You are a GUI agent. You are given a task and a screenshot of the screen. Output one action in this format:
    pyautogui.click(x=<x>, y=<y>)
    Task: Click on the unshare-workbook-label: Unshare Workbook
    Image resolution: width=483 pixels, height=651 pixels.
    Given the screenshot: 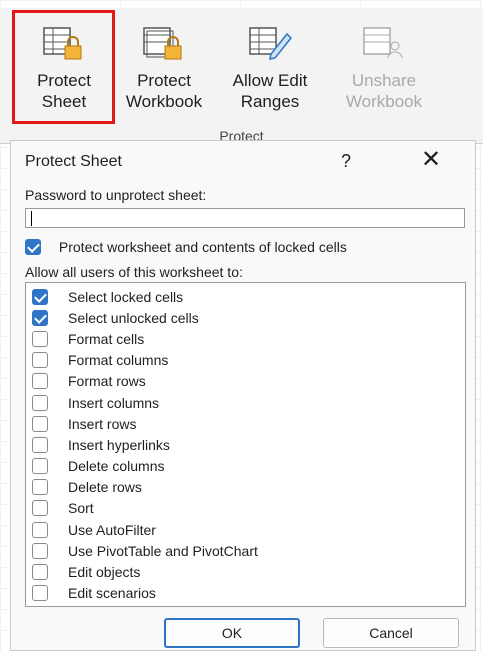 What is the action you would take?
    pyautogui.click(x=384, y=91)
    